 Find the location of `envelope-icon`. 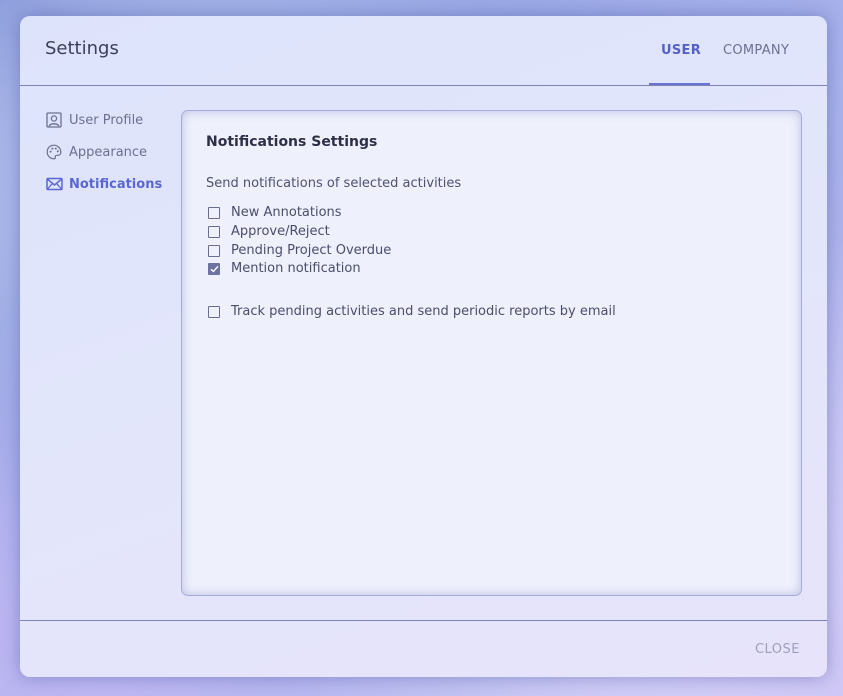

envelope-icon is located at coordinates (54, 184).